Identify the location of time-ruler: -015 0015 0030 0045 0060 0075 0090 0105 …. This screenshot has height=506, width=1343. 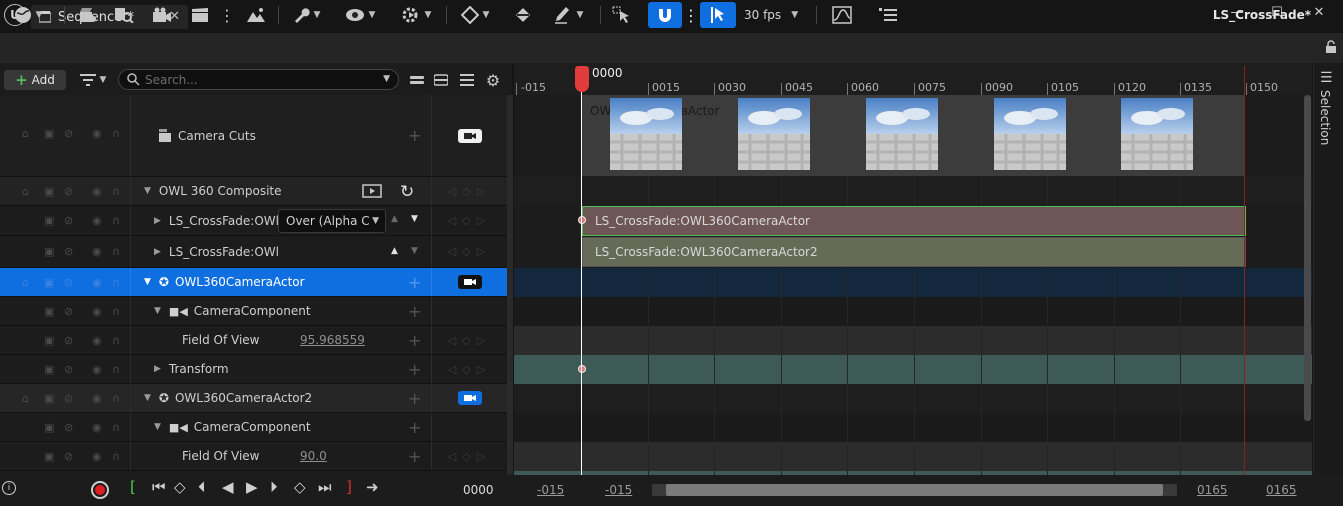
(913, 79).